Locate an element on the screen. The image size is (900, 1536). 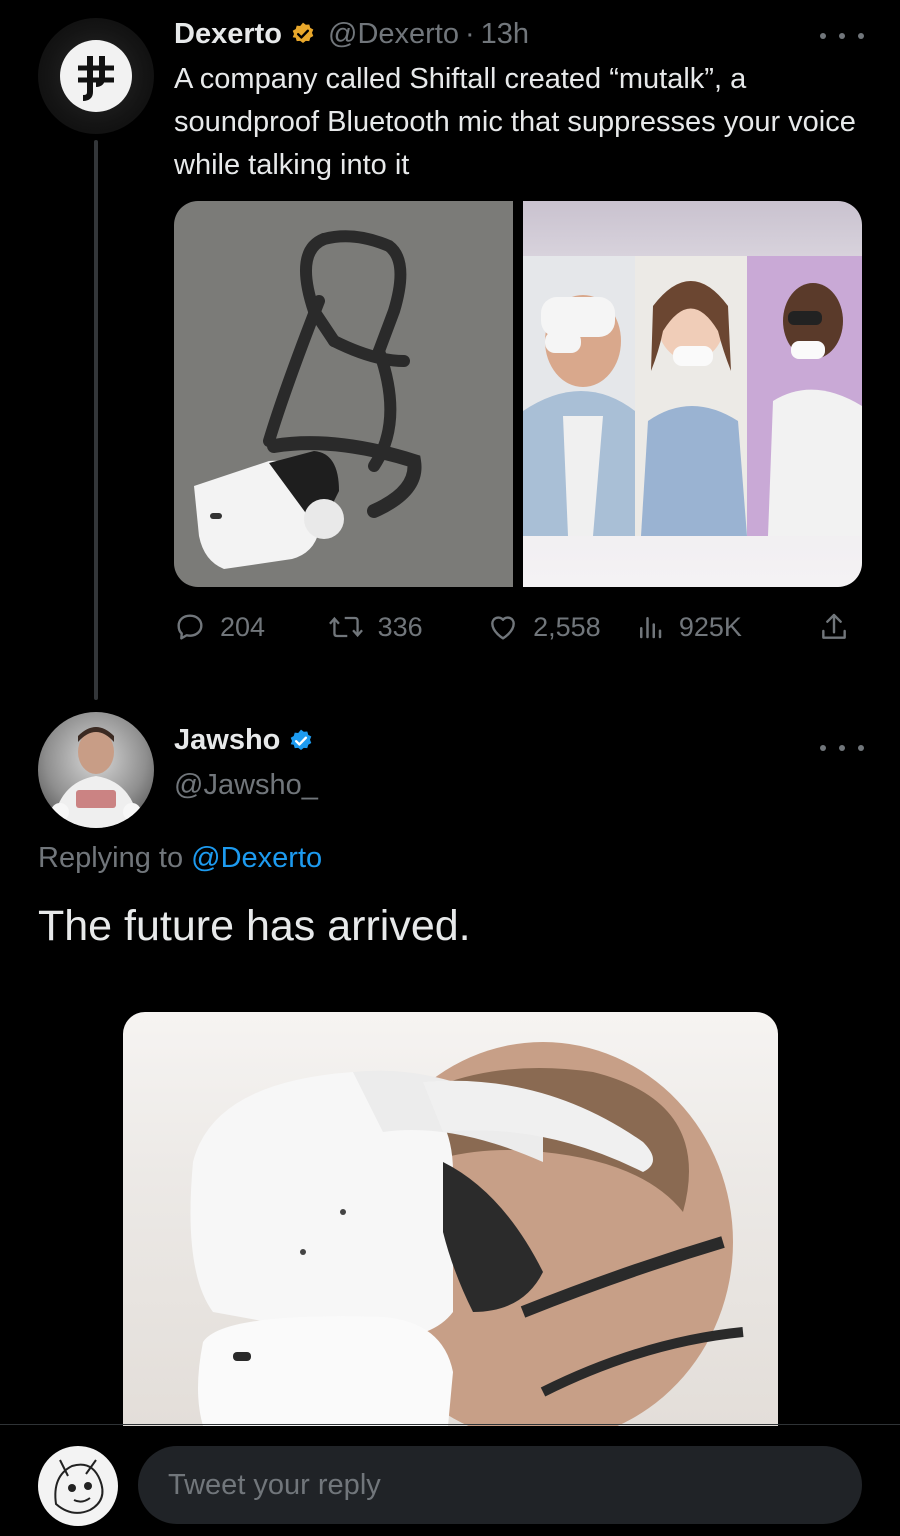
reply-text: The future has arrived. is located at coordinates (254, 926).